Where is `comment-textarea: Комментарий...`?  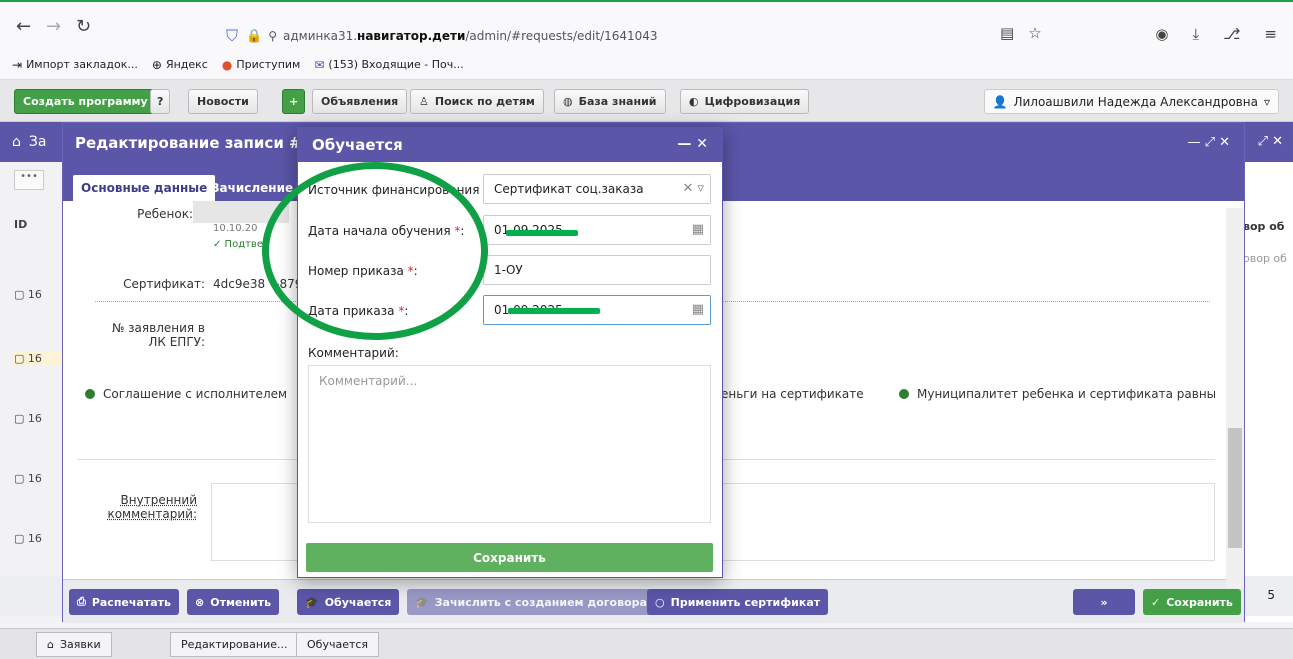 comment-textarea: Комментарий... is located at coordinates (509, 444).